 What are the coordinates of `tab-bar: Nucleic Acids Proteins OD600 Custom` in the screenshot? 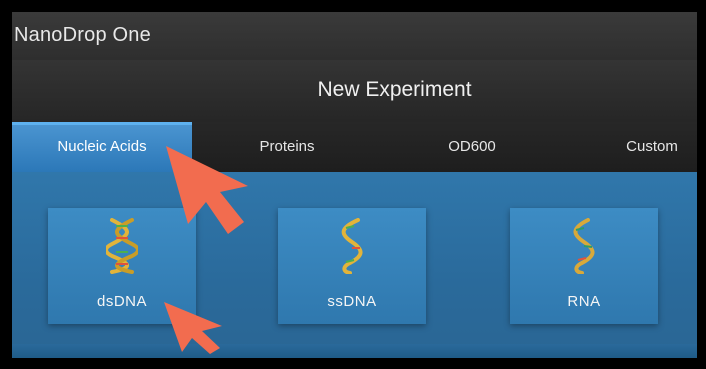 It's located at (354, 147).